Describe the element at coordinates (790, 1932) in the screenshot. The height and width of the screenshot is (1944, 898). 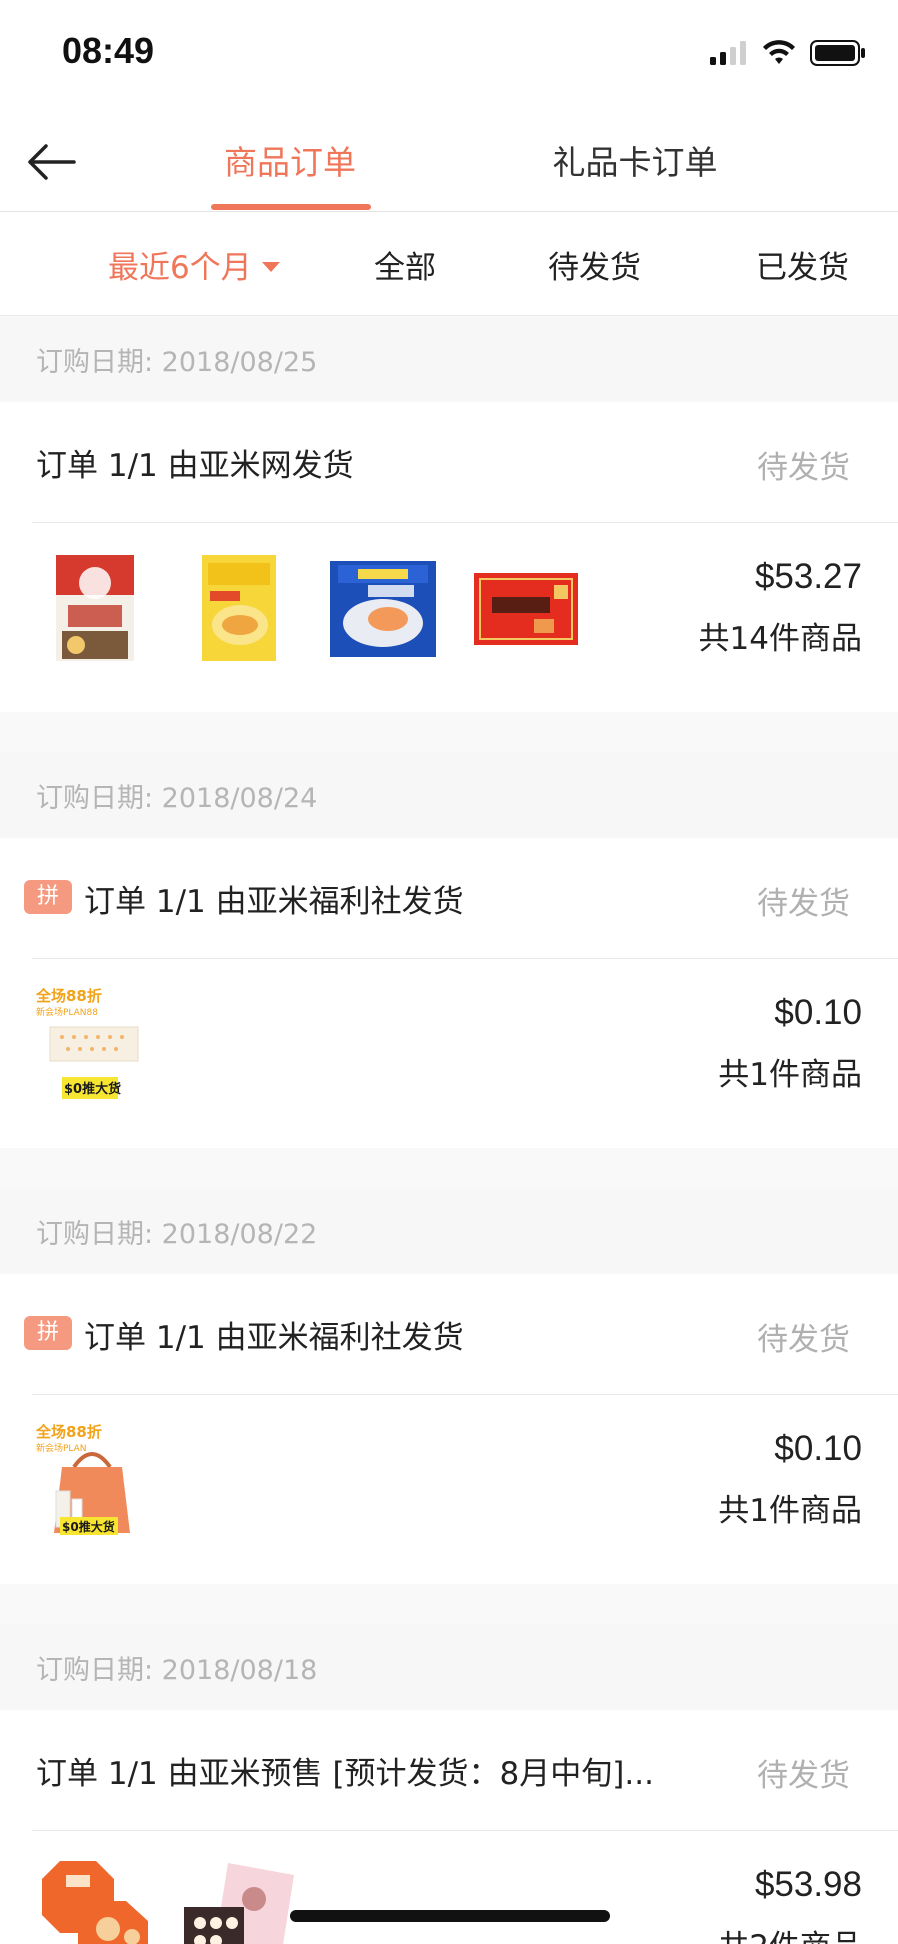
I see `order-item-count: 共2件商品` at that location.